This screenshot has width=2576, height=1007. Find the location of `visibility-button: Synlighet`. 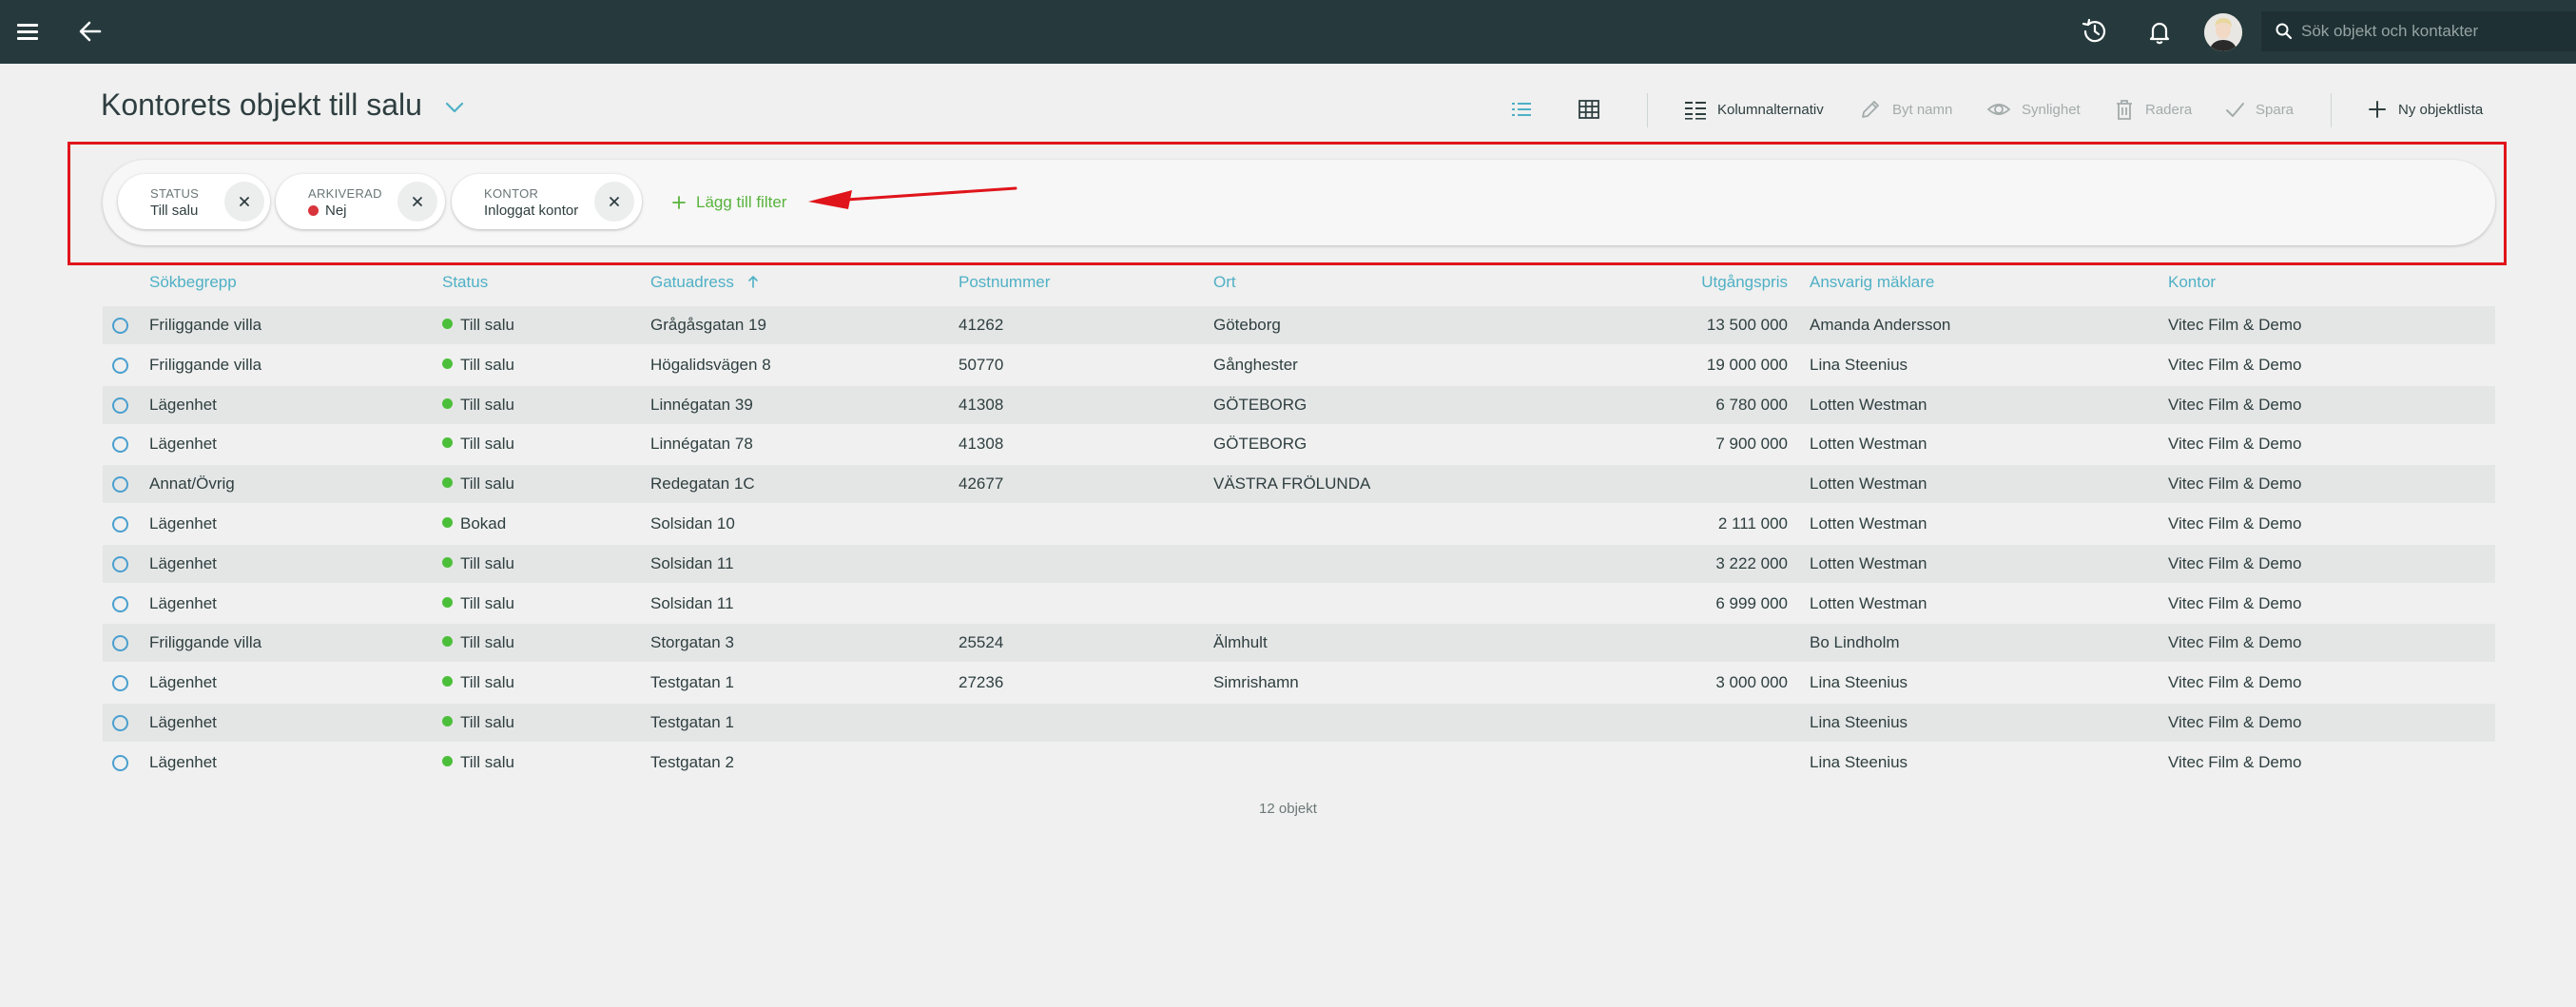

visibility-button: Synlighet is located at coordinates (2033, 109).